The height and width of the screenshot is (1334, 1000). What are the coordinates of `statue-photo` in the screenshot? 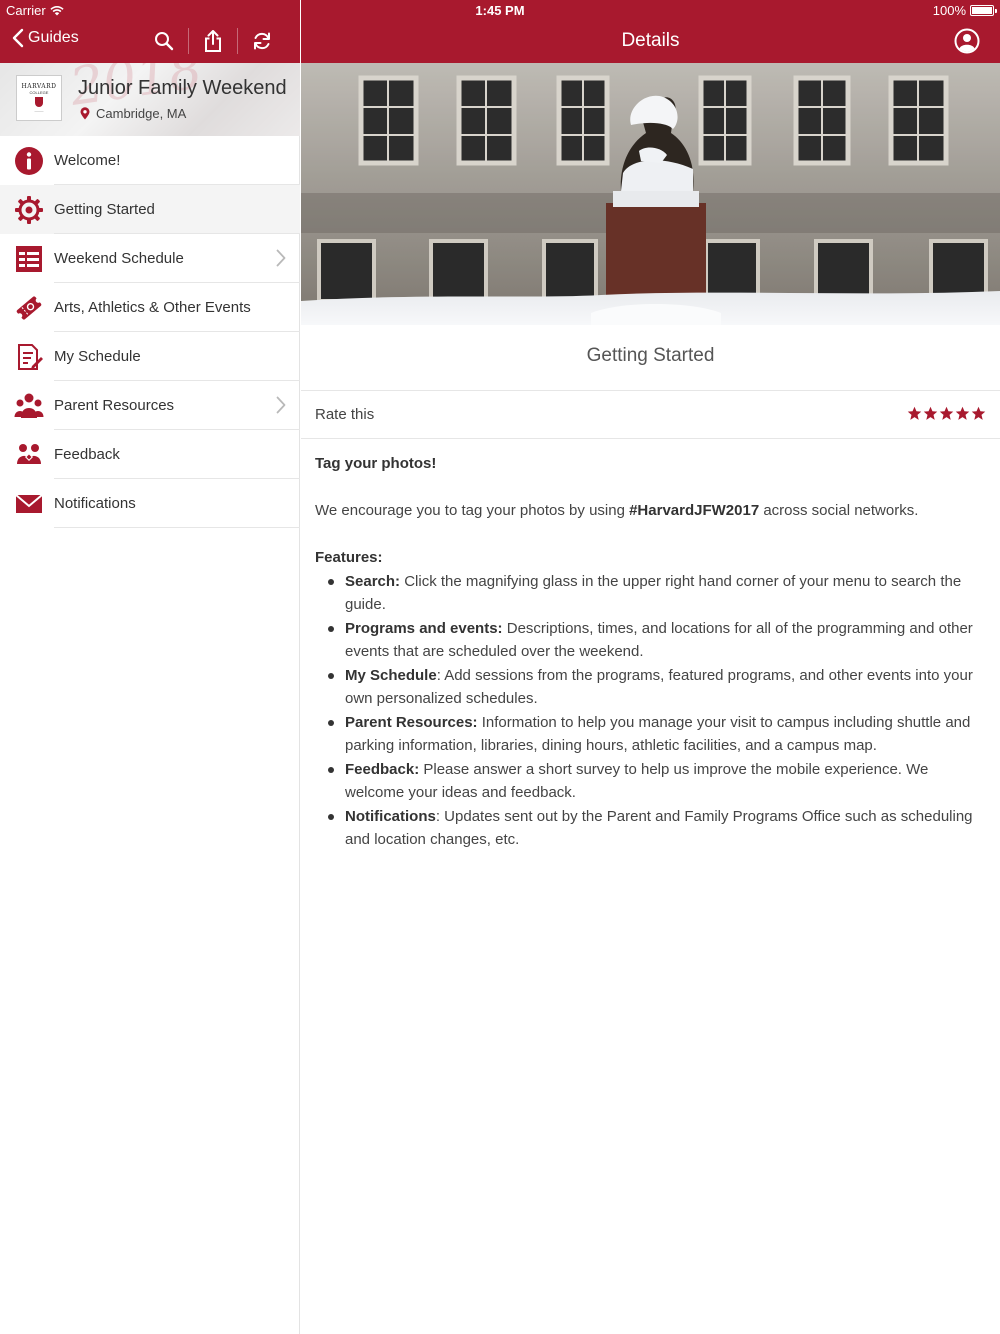 It's located at (650, 194).